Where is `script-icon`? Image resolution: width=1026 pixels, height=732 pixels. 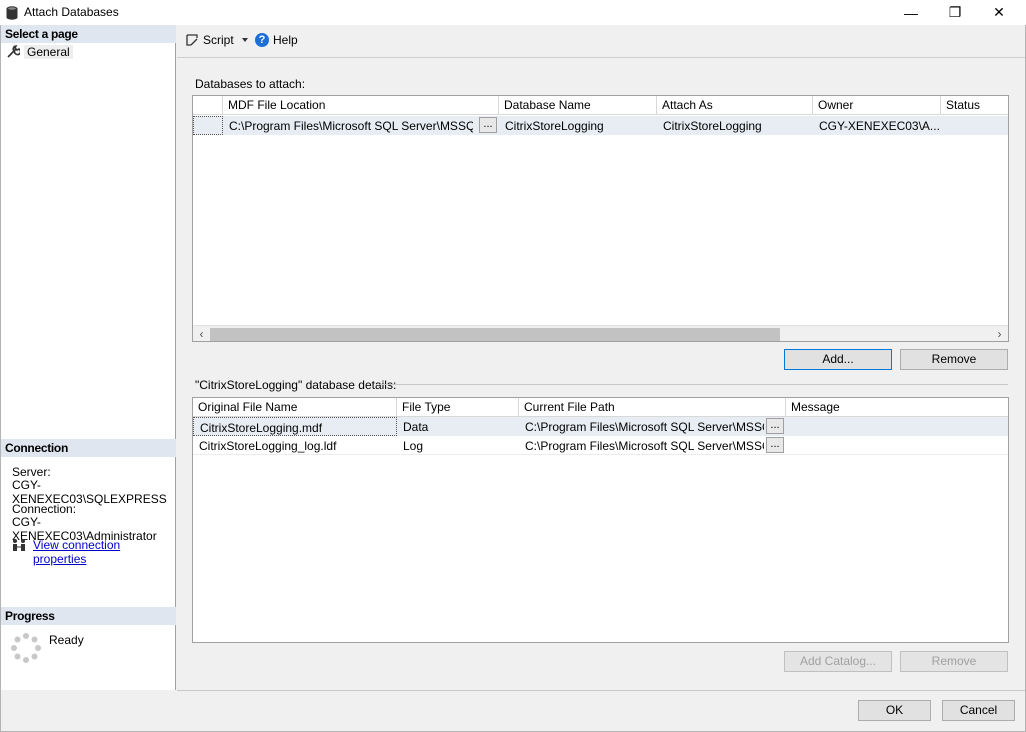 script-icon is located at coordinates (192, 40).